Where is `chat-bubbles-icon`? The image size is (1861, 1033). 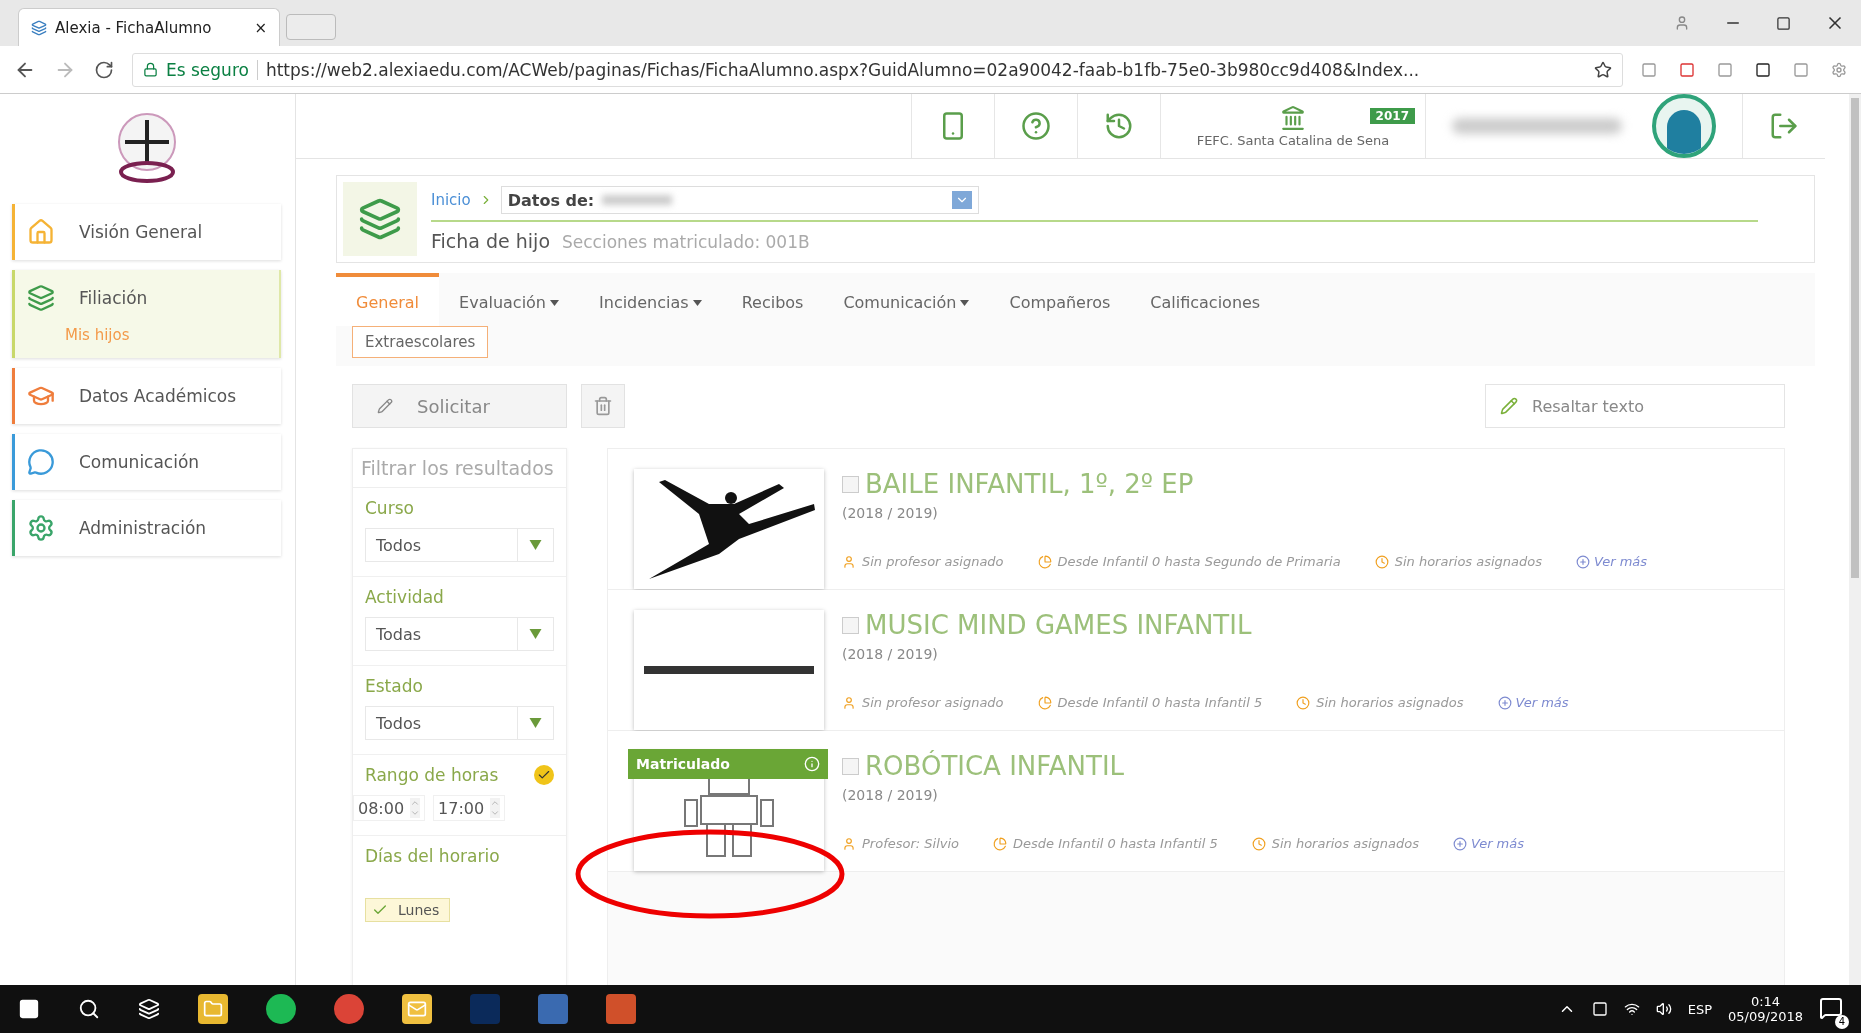
chat-bubbles-icon is located at coordinates (41, 462).